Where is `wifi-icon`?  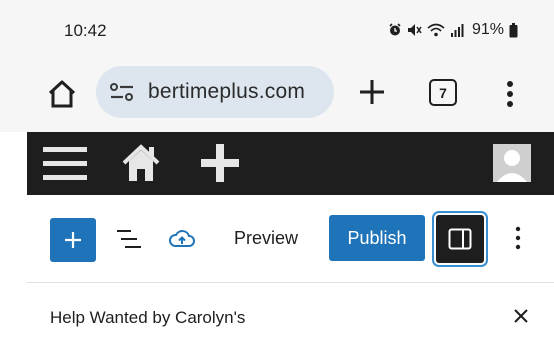 wifi-icon is located at coordinates (436, 30).